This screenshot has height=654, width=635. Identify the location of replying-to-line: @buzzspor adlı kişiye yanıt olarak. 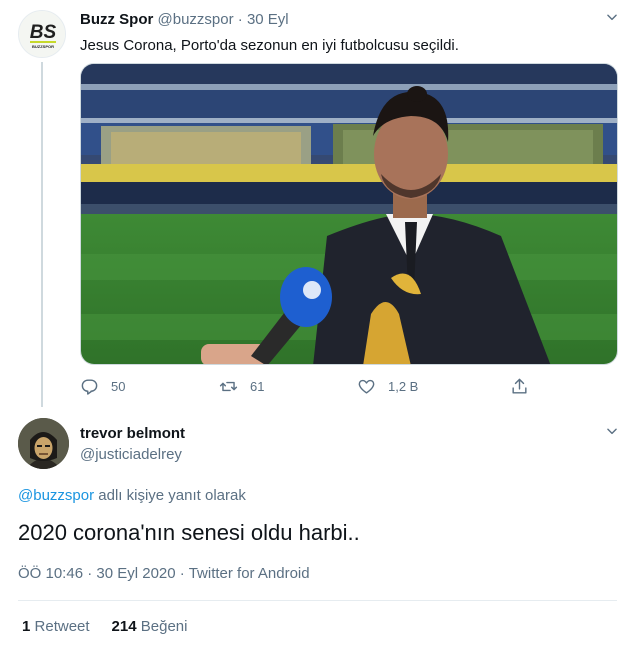
(132, 495).